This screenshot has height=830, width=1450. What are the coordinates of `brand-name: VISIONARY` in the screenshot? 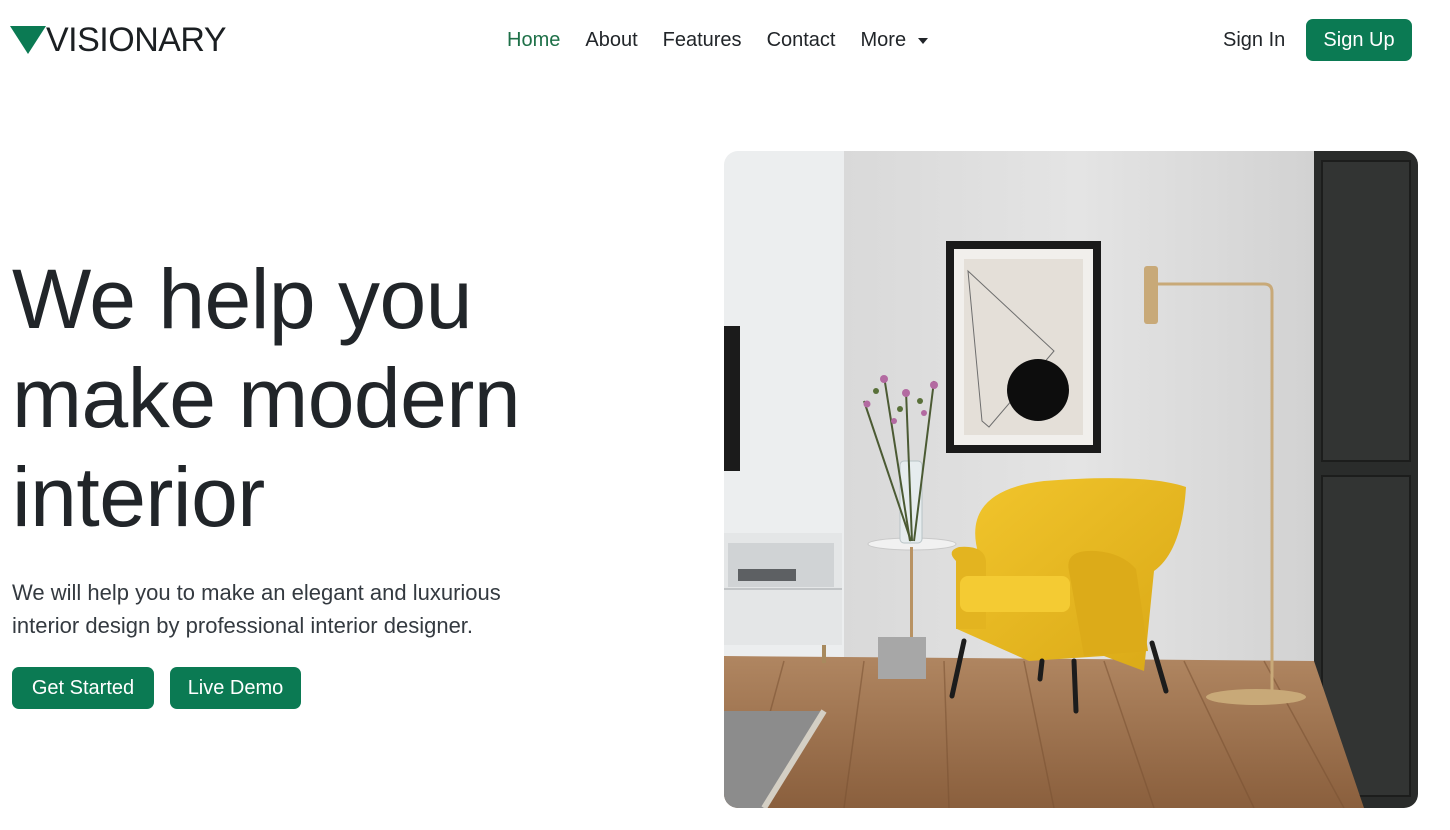 It's located at (136, 40).